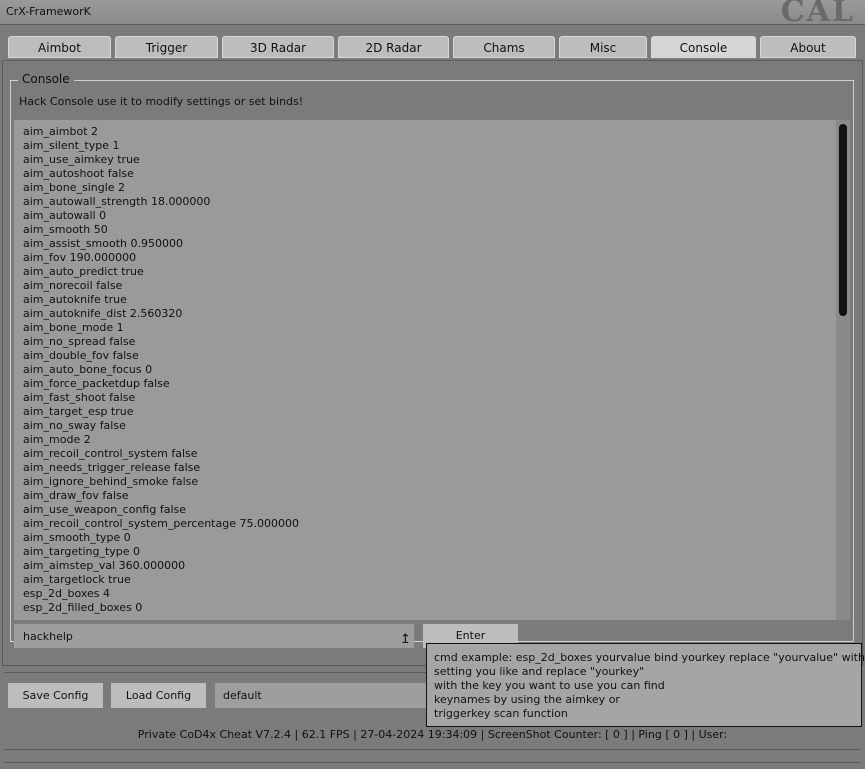 The height and width of the screenshot is (769, 865). I want to click on console-line: aim_bone_single 2, so click(74, 187).